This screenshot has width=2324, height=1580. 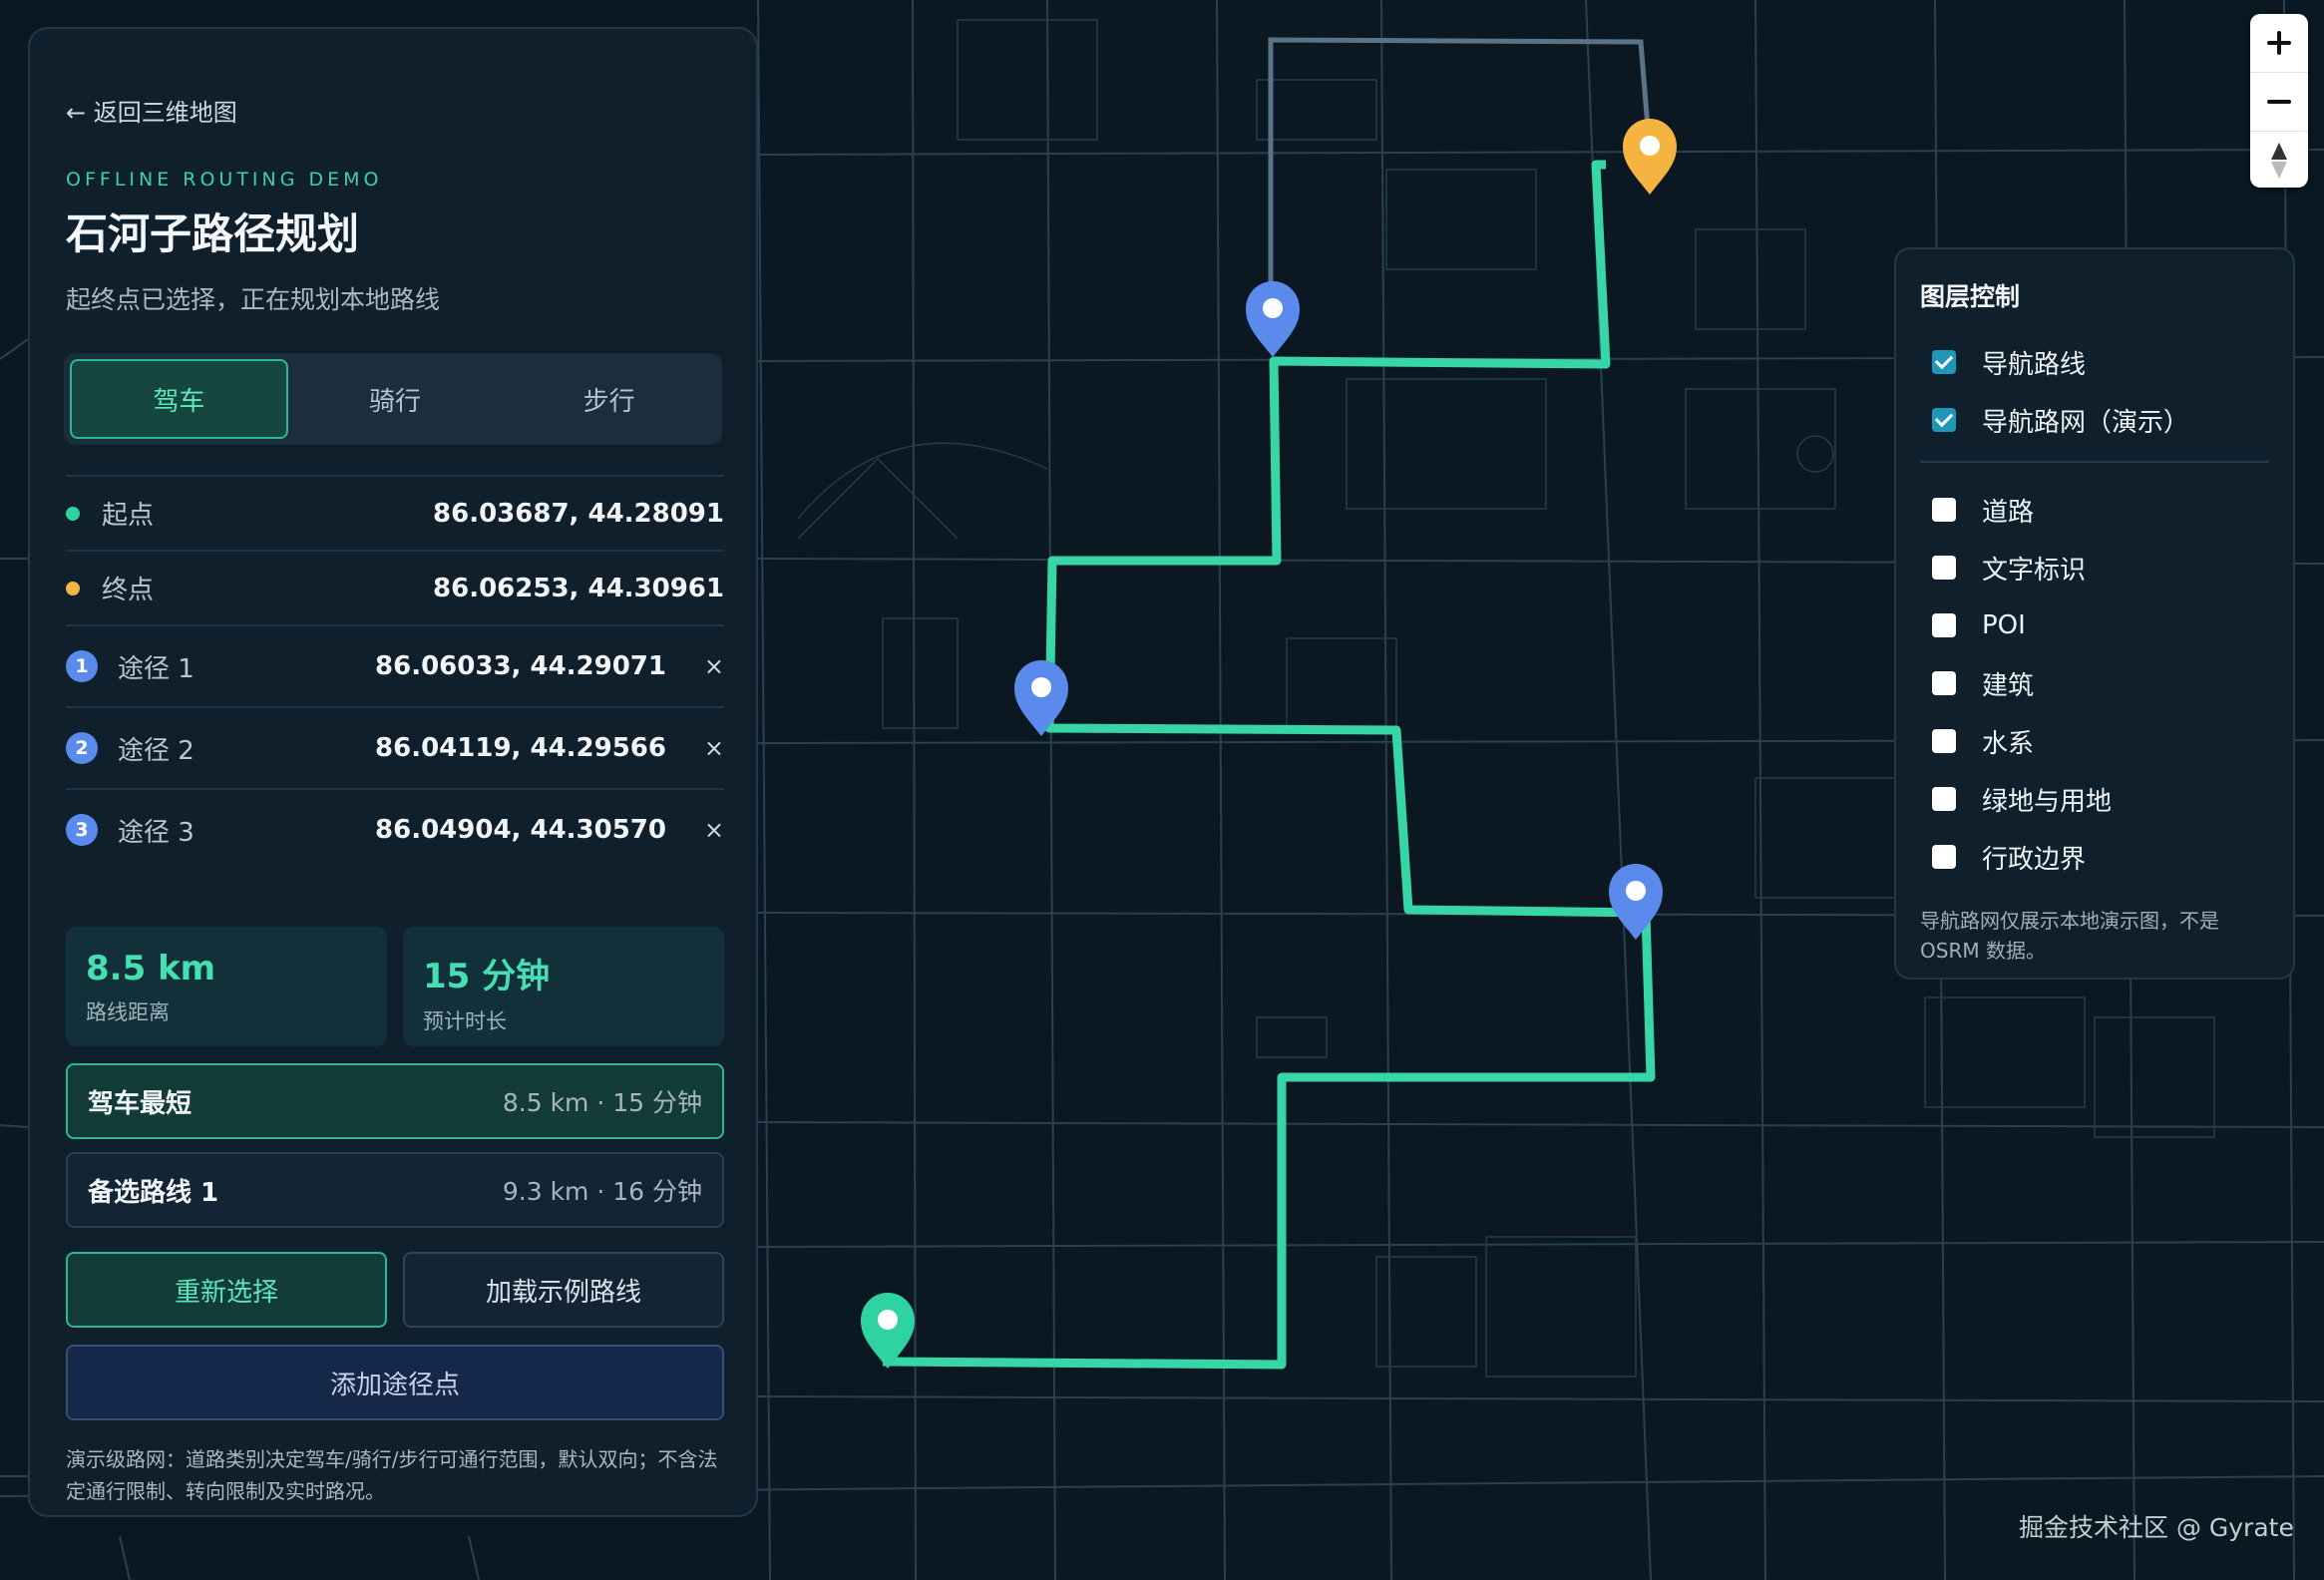 What do you see at coordinates (602, 1191) in the screenshot?
I see `route-option-info: 9.3 km · 16 分钟` at bounding box center [602, 1191].